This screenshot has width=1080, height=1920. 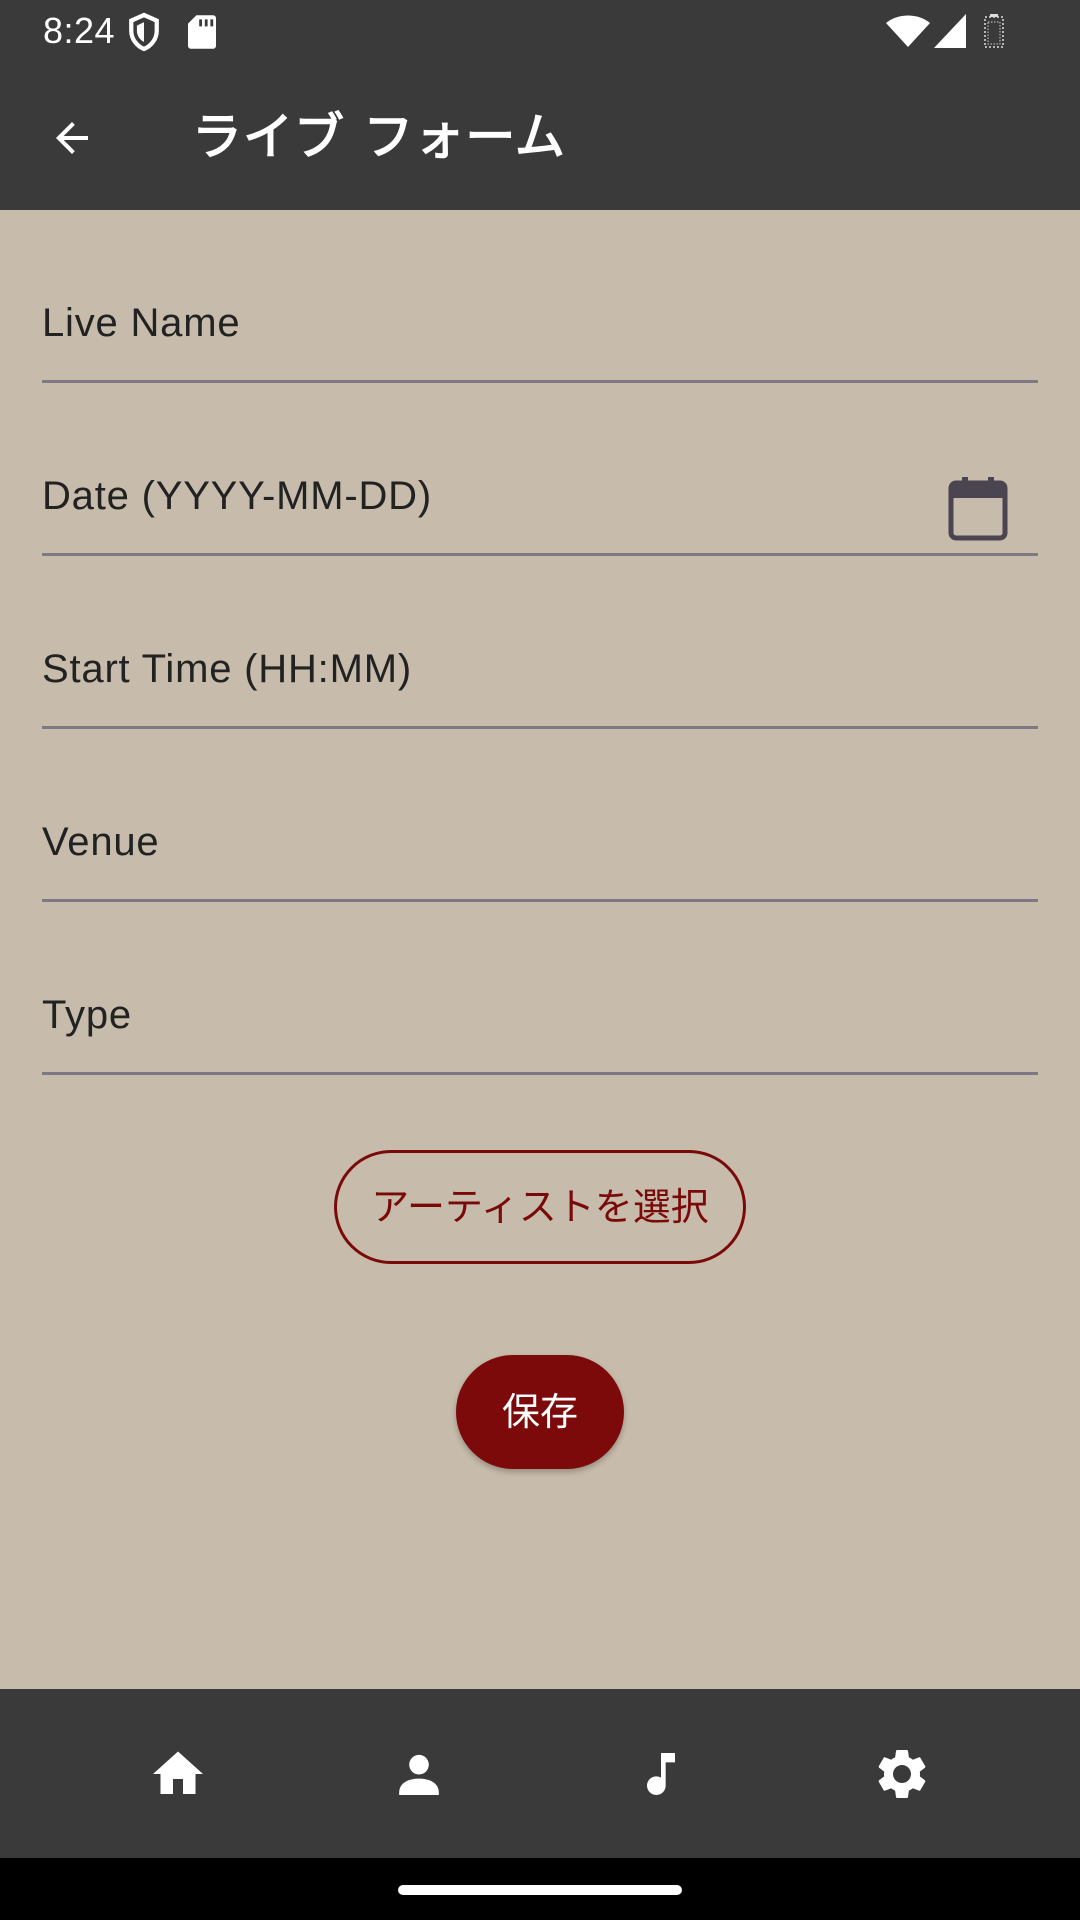 I want to click on venue-input, so click(x=540, y=844).